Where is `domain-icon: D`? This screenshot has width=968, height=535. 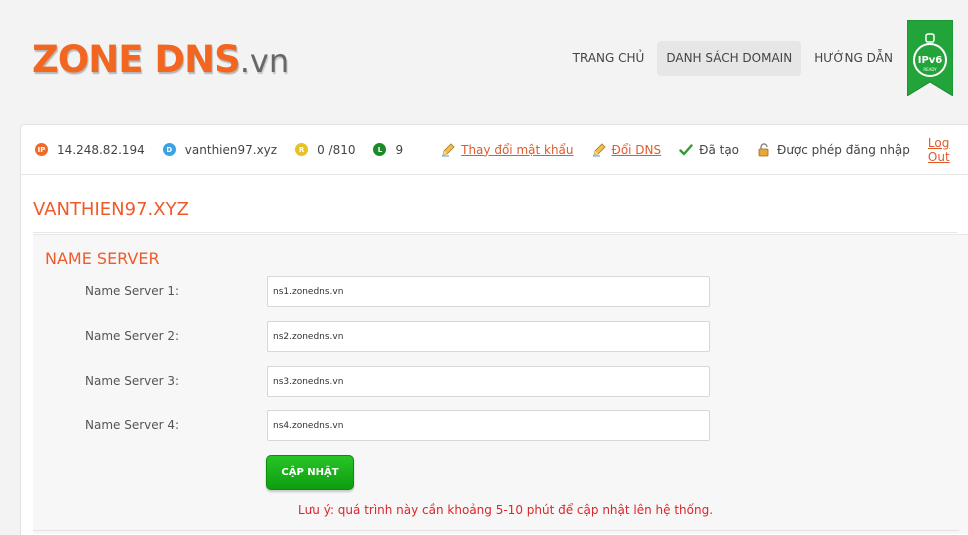 domain-icon: D is located at coordinates (169, 149).